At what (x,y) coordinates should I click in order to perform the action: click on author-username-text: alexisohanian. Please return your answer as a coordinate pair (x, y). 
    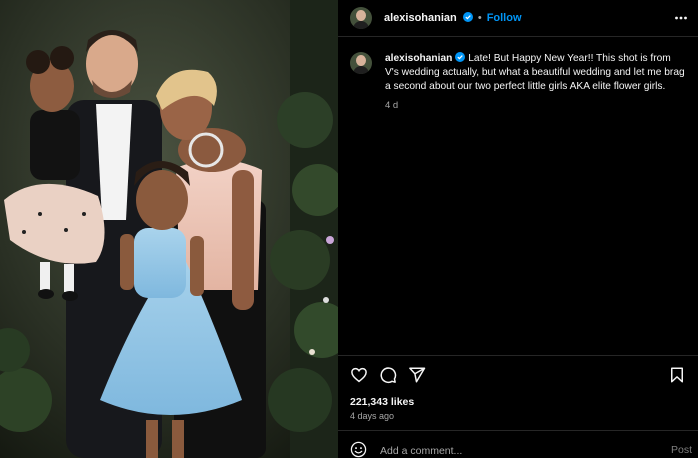
    Looking at the image, I should click on (420, 18).